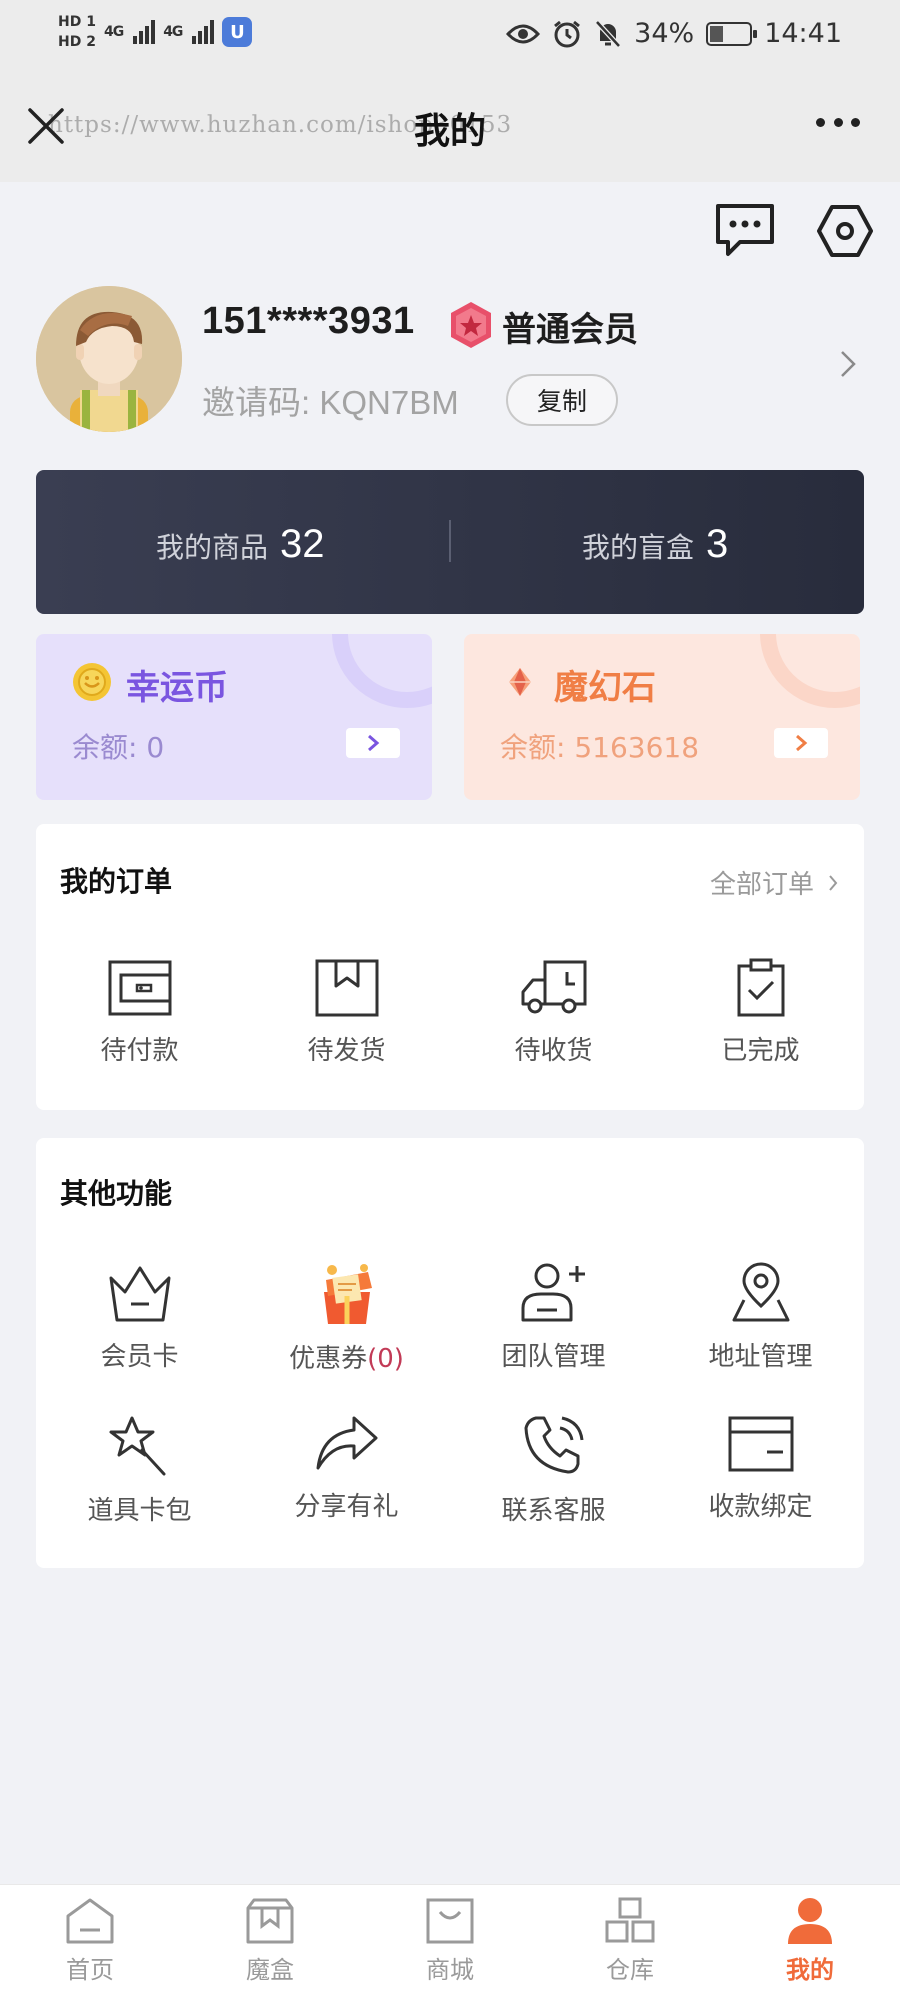 This screenshot has height=2000, width=900. I want to click on tab-mall: 商城, so click(450, 1940).